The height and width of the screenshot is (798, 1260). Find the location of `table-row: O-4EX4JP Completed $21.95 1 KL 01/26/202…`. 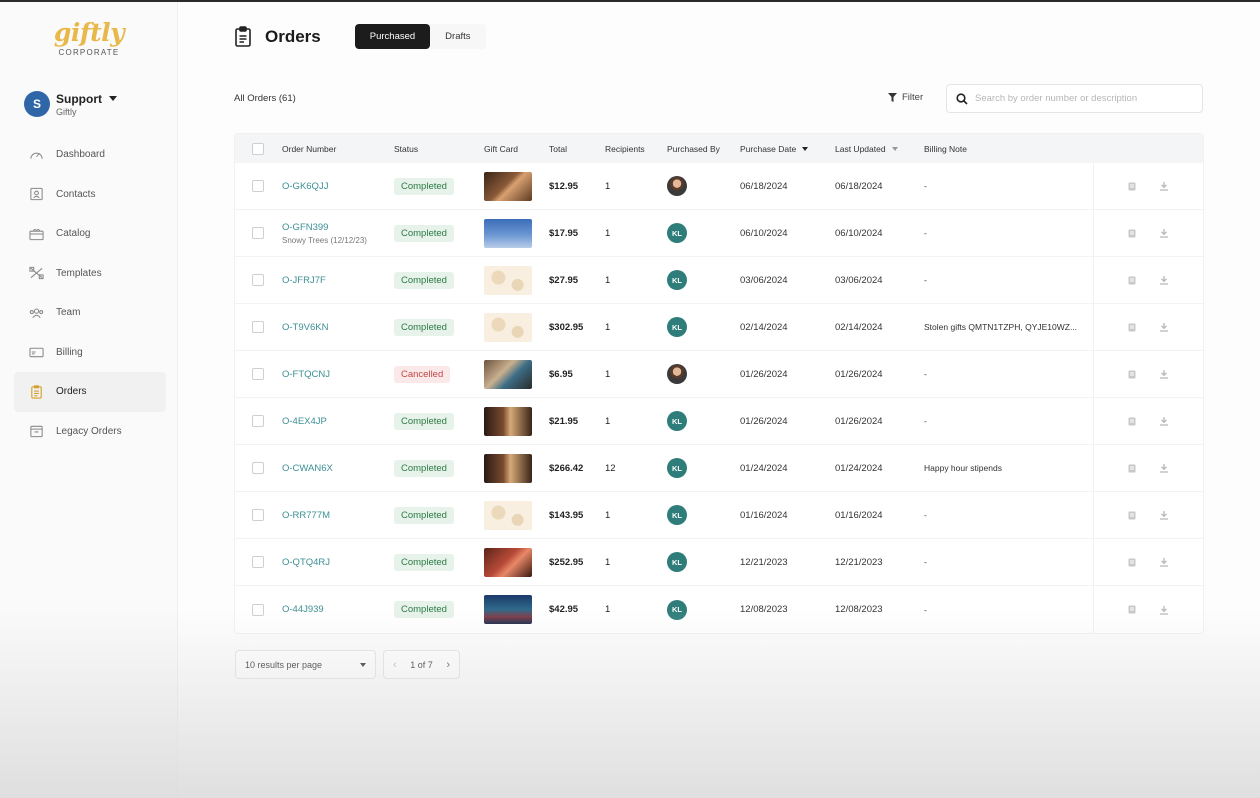

table-row: O-4EX4JP Completed $21.95 1 KL 01/26/202… is located at coordinates (719, 421).